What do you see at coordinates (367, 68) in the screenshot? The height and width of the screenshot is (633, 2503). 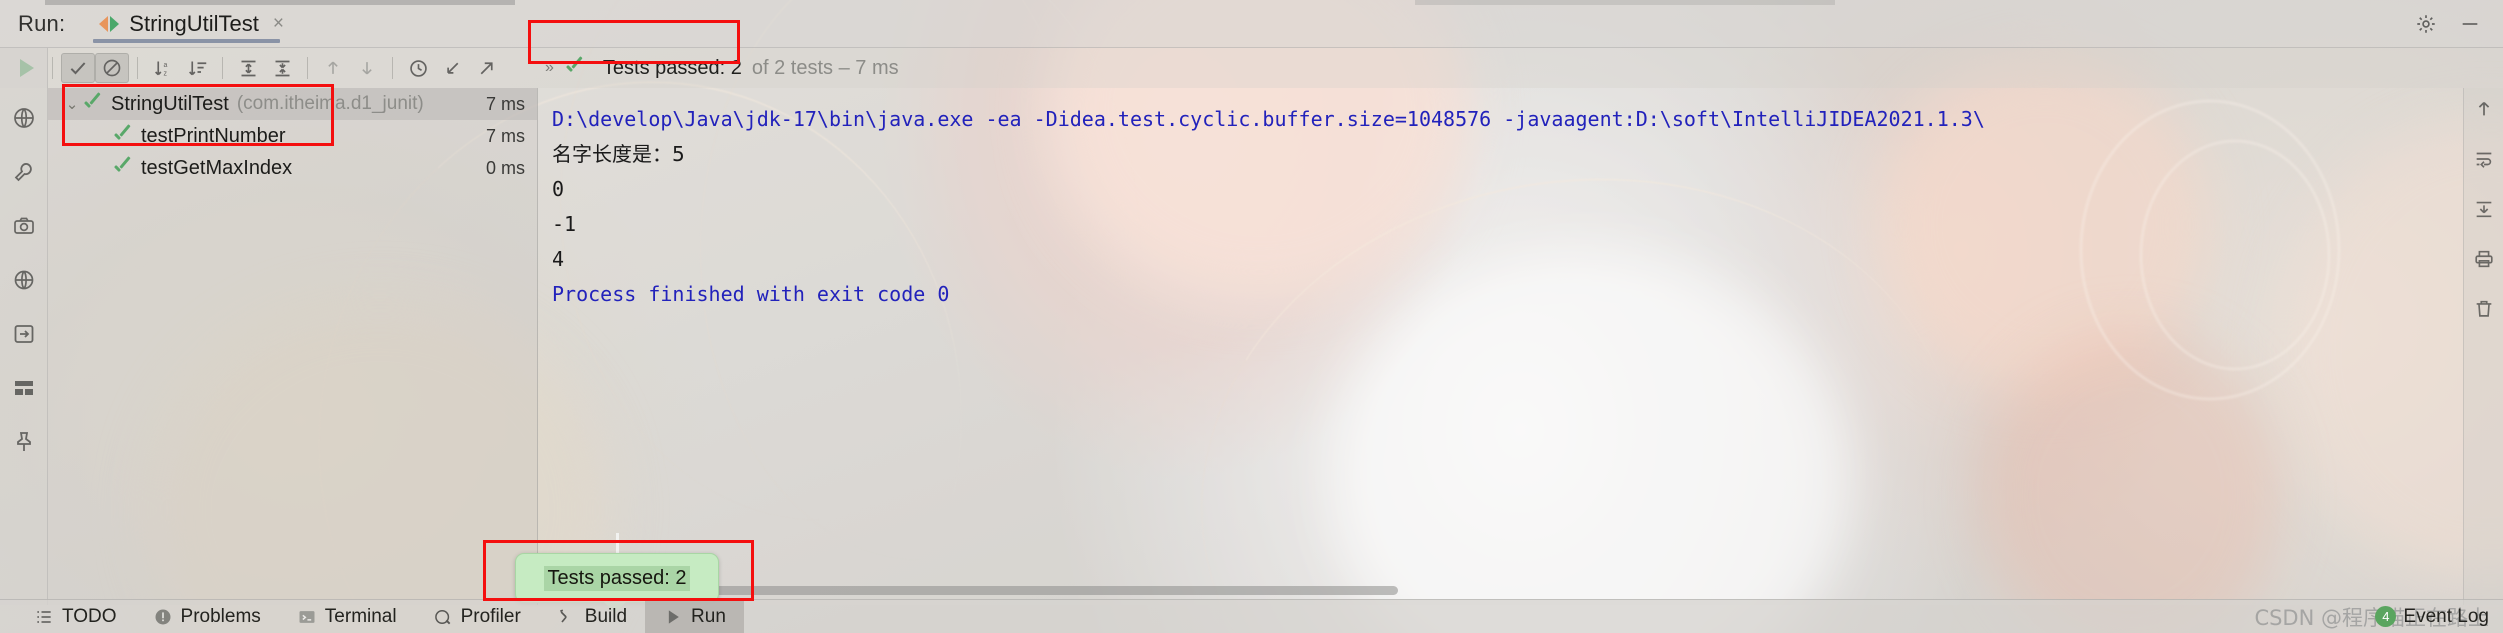 I see `scroll-down-button` at bounding box center [367, 68].